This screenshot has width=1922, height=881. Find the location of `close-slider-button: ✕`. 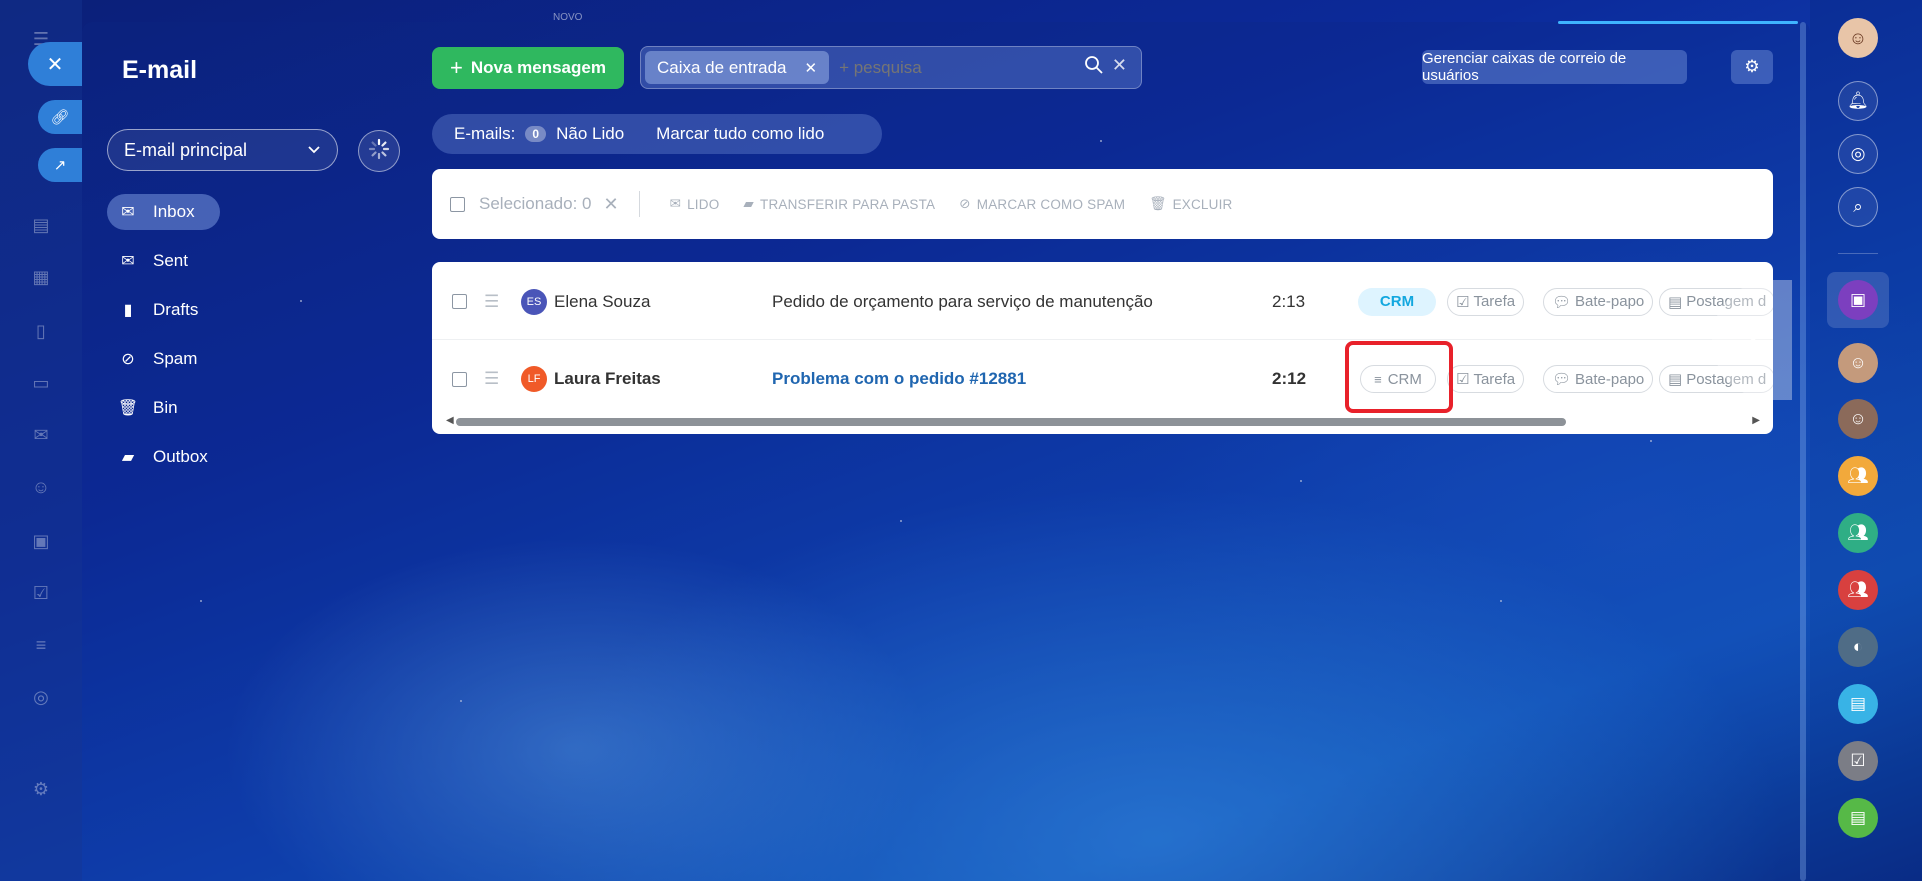

close-slider-button: ✕ is located at coordinates (55, 64).